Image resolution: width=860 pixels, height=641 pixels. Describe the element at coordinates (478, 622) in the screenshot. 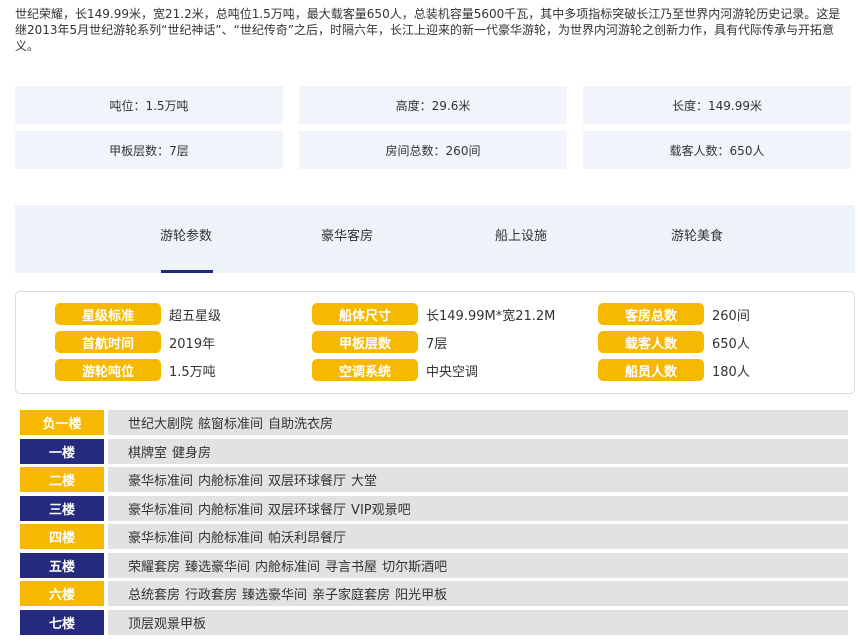

I see `deck-rooms: 顶层观景甲板` at that location.